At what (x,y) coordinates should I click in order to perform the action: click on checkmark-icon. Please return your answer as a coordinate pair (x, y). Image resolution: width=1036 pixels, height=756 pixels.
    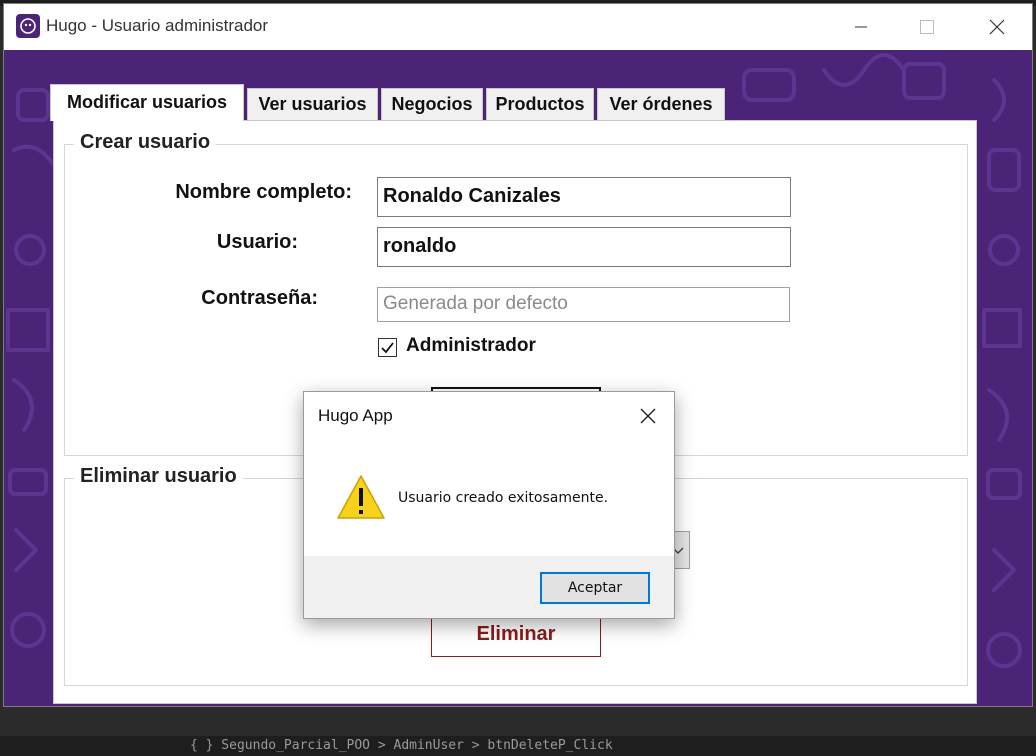
    Looking at the image, I should click on (387, 348).